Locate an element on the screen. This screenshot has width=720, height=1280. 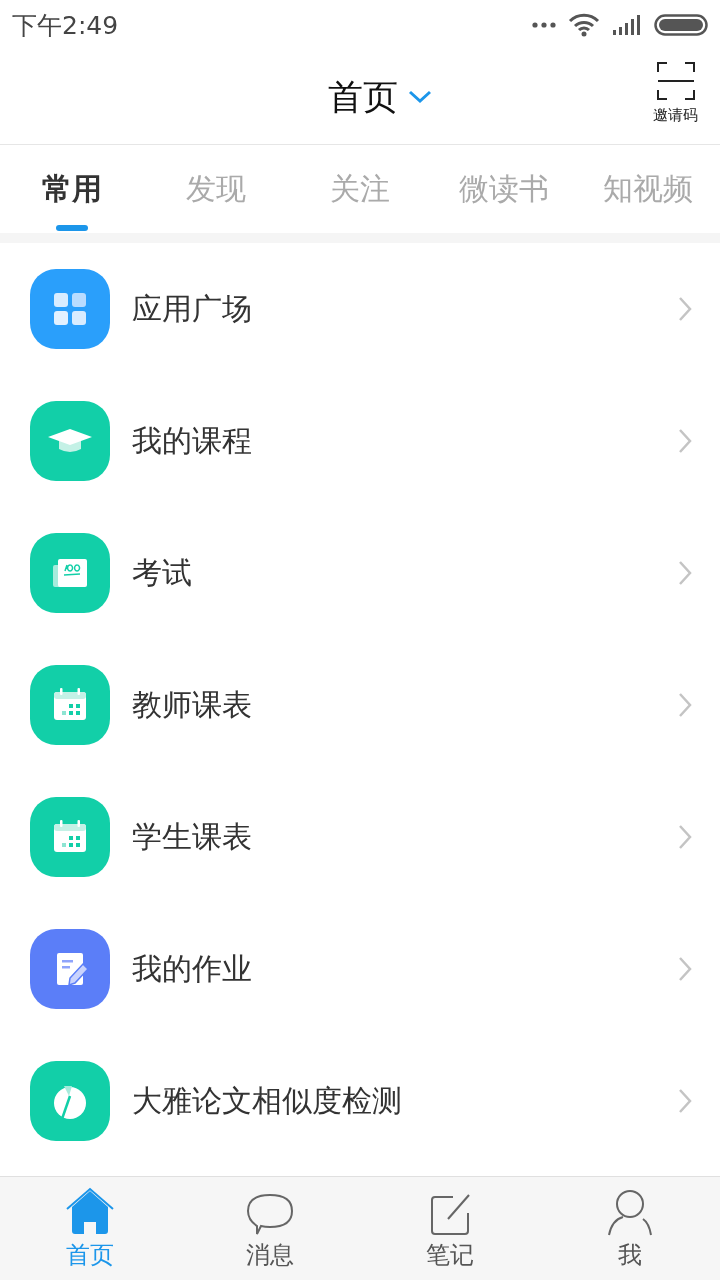
menu-label: 学生课表 is located at coordinates (192, 836).